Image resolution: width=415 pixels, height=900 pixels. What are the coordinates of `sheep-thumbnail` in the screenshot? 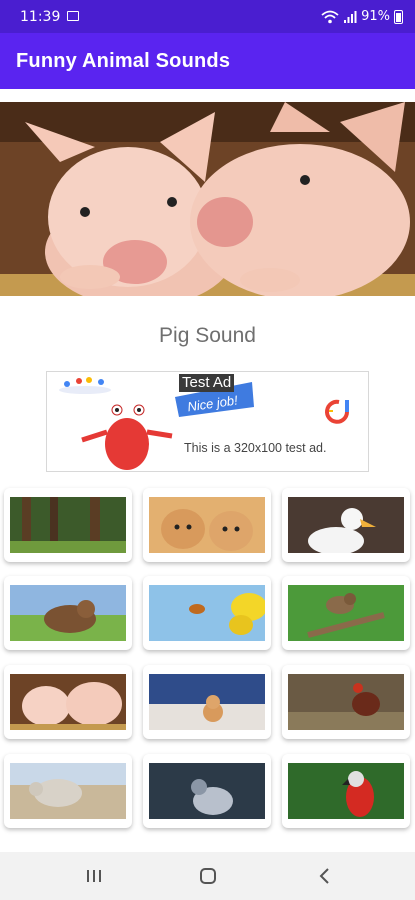 It's located at (68, 791).